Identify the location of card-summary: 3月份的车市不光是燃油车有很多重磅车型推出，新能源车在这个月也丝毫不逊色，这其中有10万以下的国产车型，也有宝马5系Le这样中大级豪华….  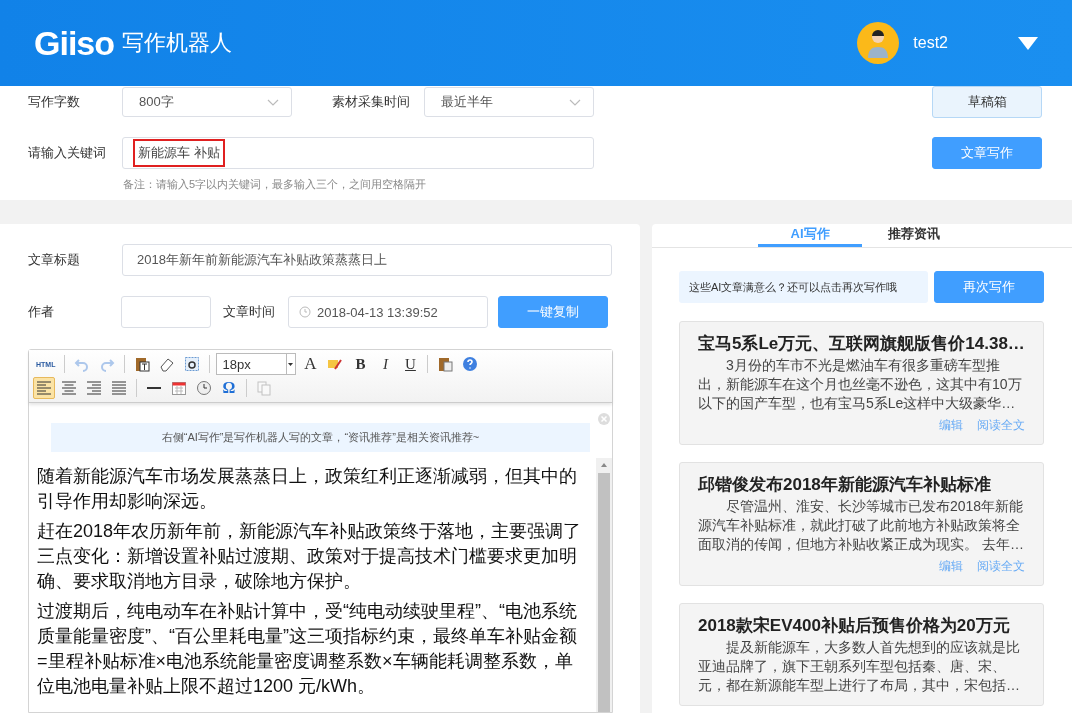
(860, 384).